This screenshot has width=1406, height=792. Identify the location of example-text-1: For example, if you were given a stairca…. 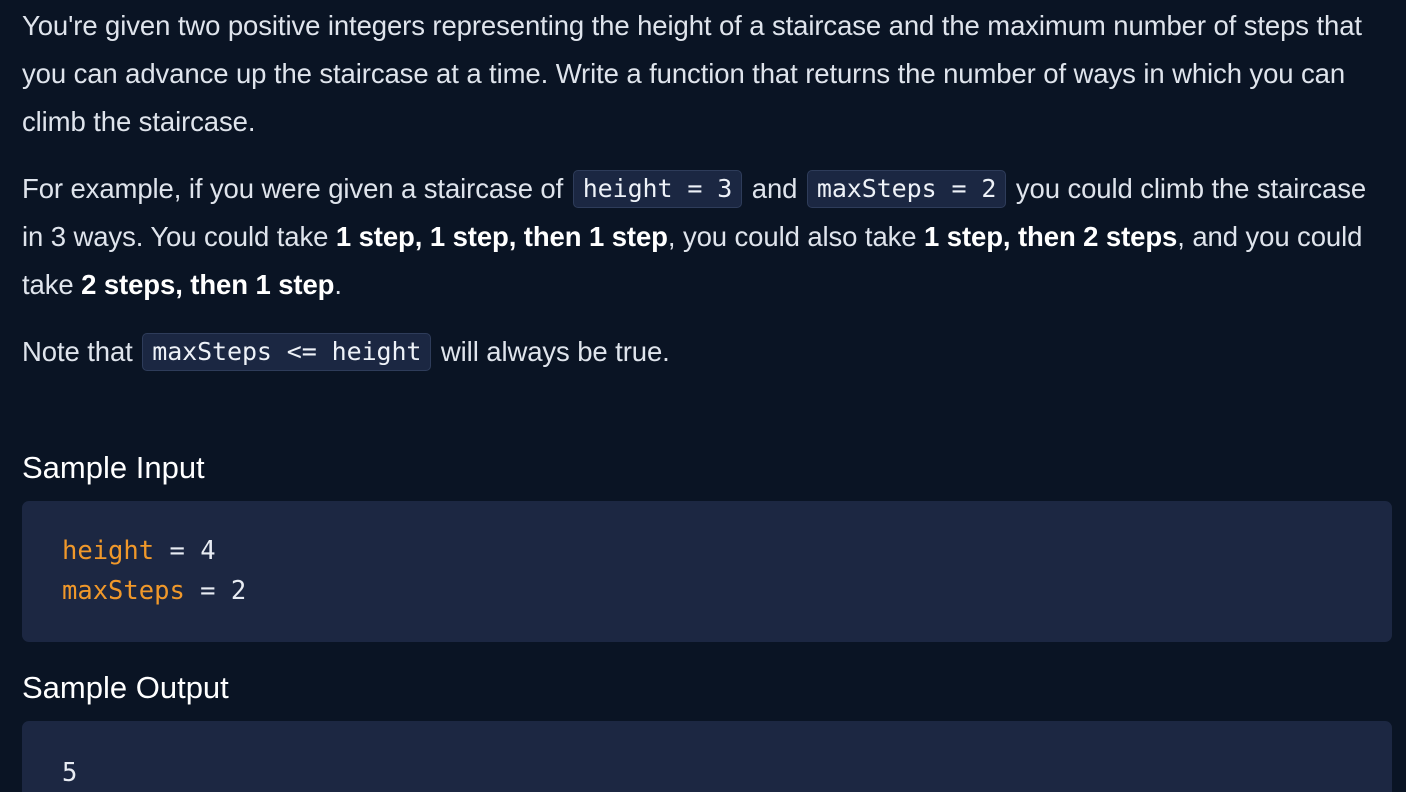
(296, 188).